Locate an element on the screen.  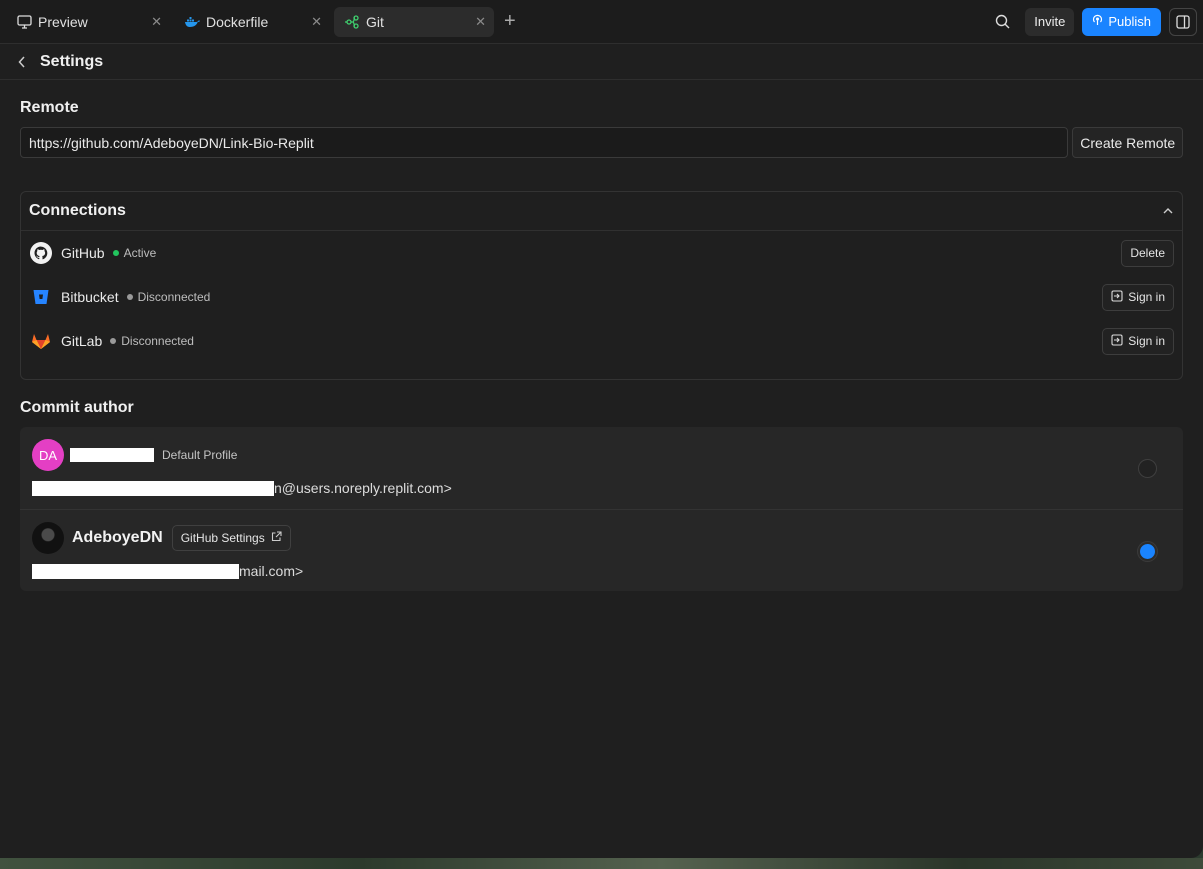
bitbucket-icon is located at coordinates (41, 297).